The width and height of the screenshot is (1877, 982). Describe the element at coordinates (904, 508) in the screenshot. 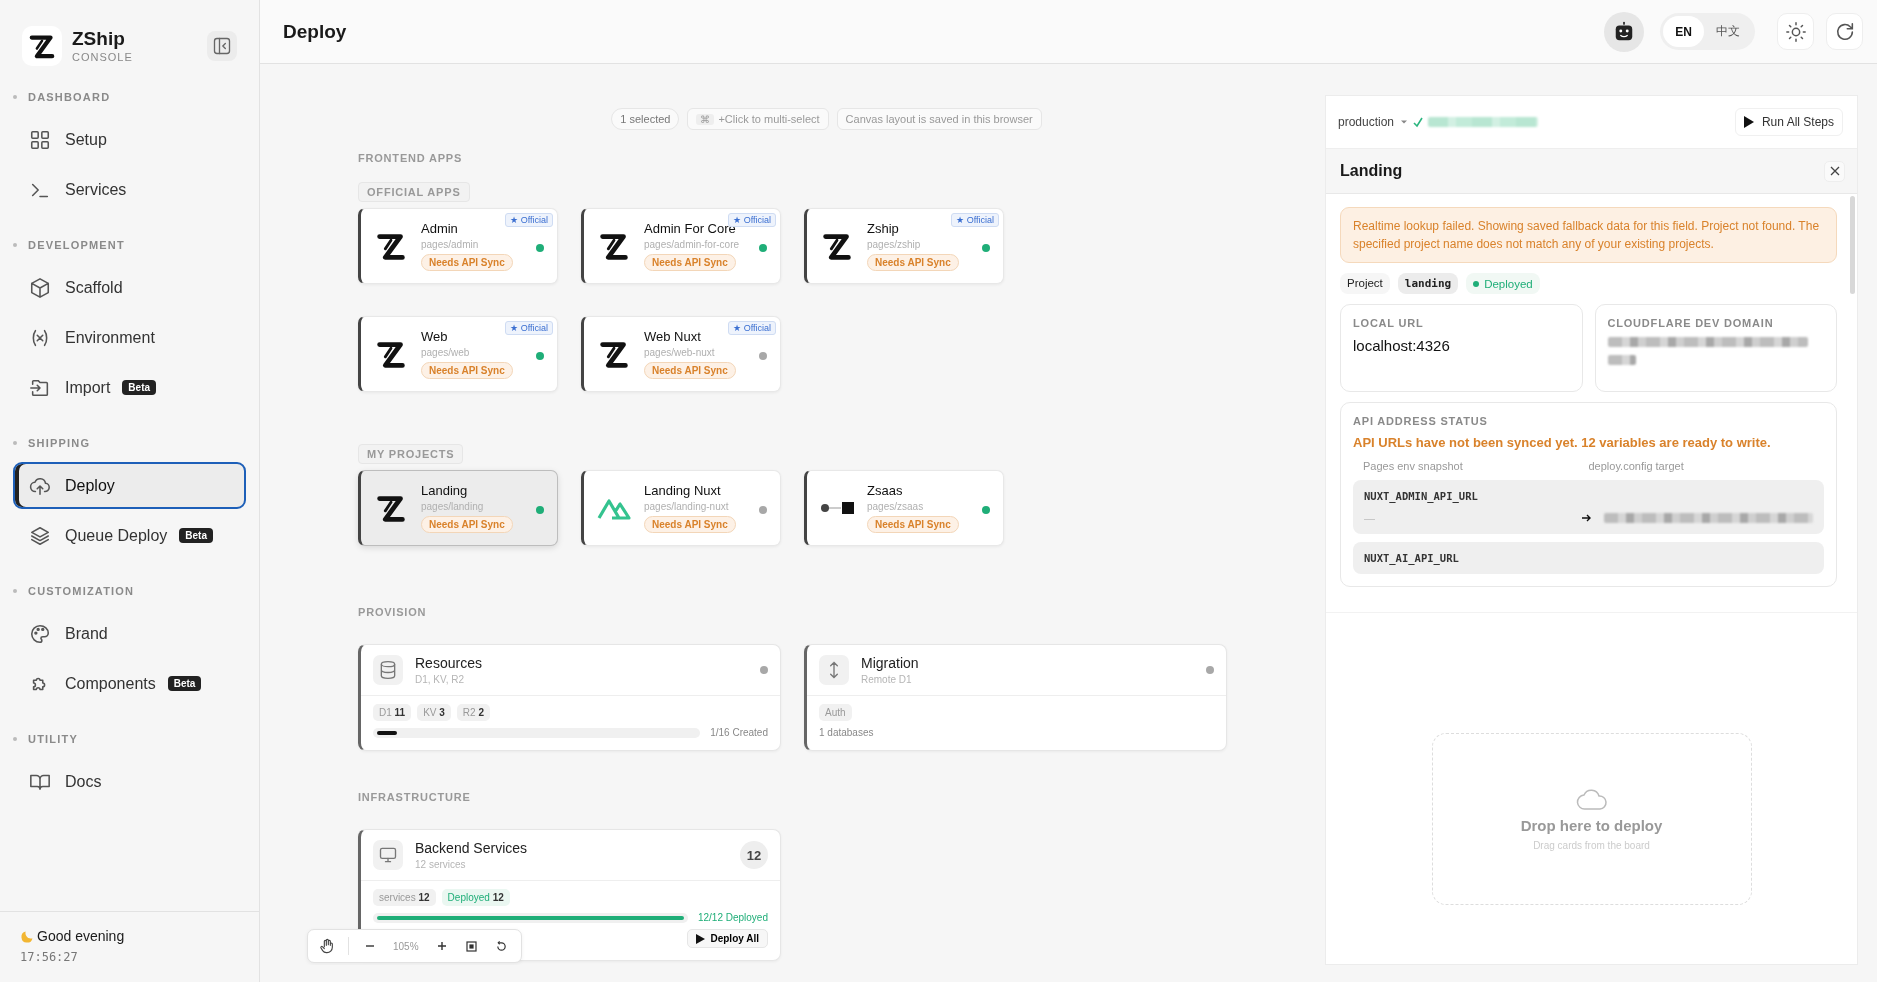

I see `app-card: Zsaas pages/zsaas Needs API Sync` at that location.